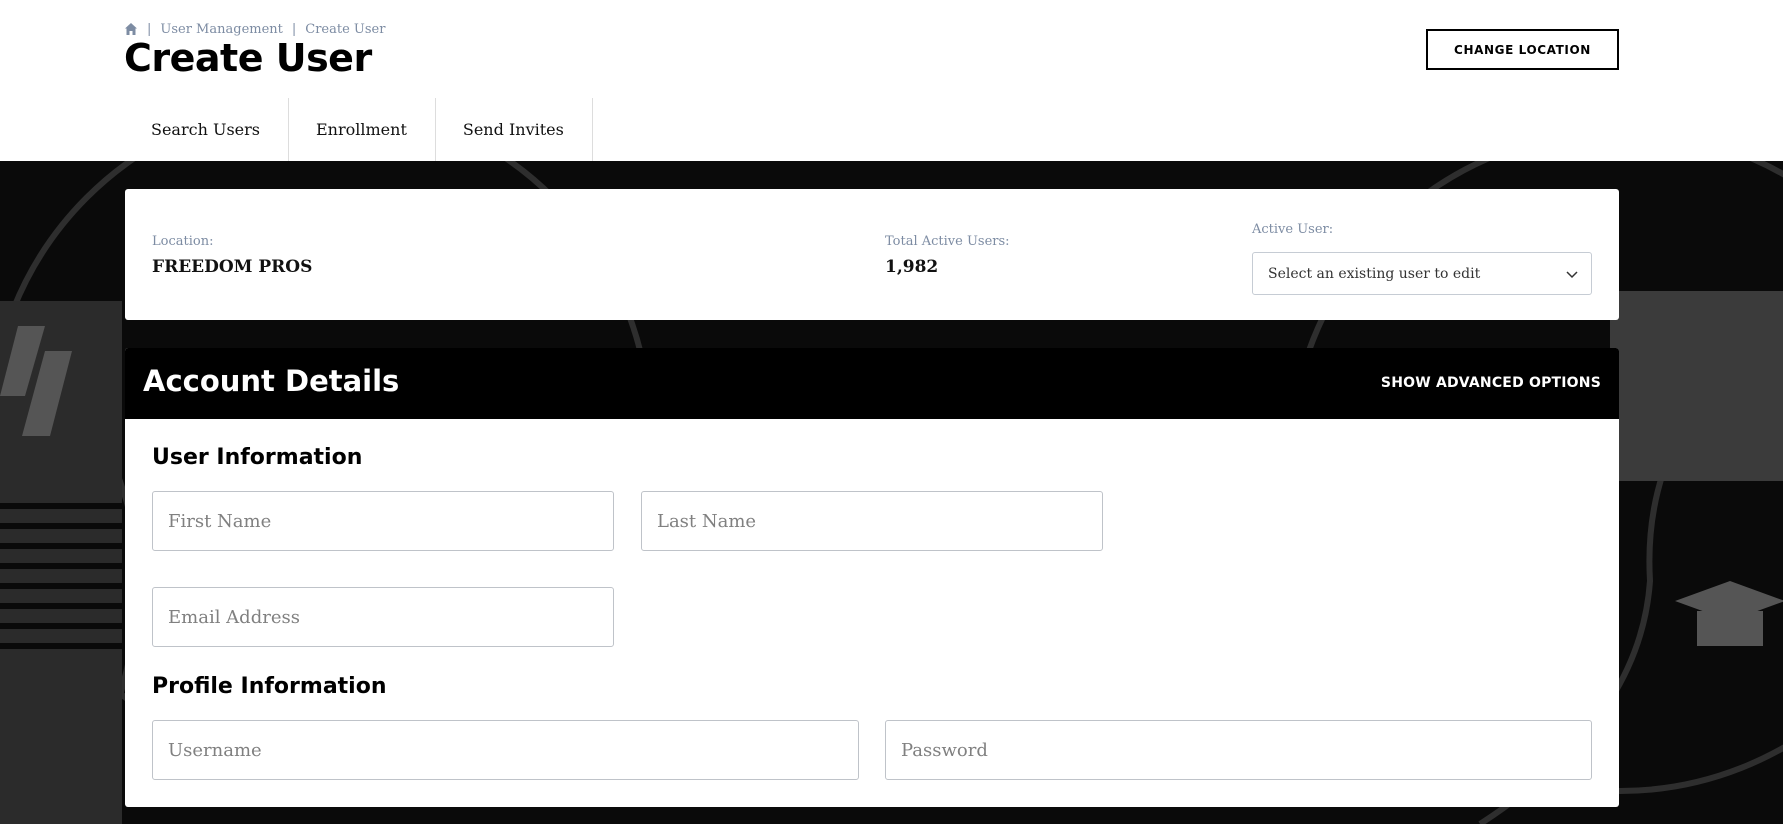 This screenshot has height=824, width=1783. What do you see at coordinates (872, 383) in the screenshot?
I see `account-details-header: Account Details SHOW ADVANCED OPTIONS` at bounding box center [872, 383].